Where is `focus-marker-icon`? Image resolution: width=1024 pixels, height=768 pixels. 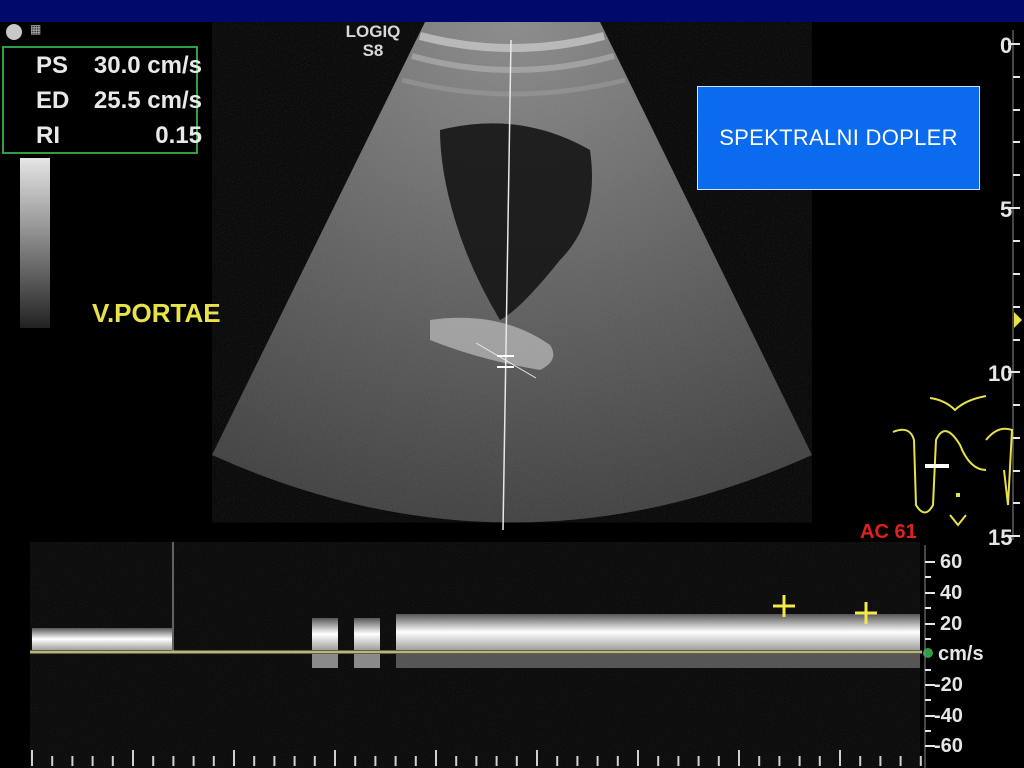
focus-marker-icon is located at coordinates (1018, 320).